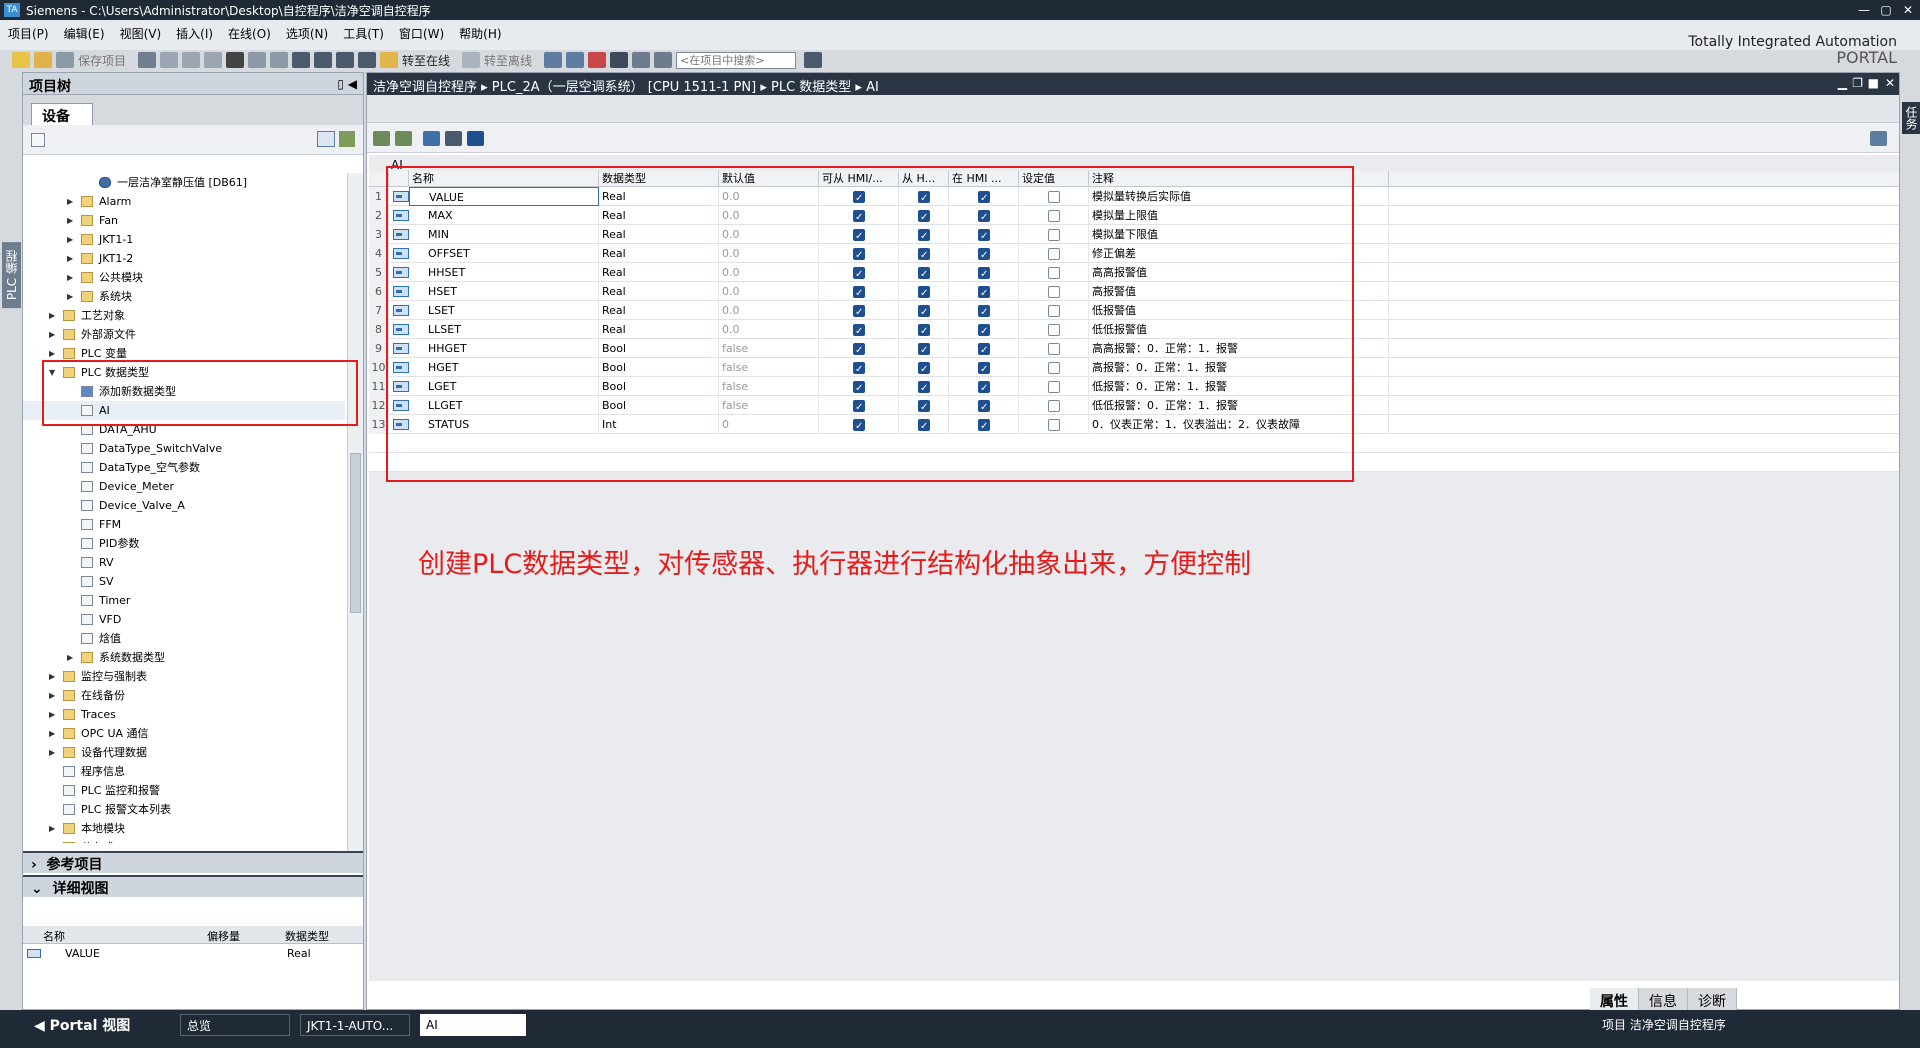 The width and height of the screenshot is (1920, 1048). Describe the element at coordinates (403, 138) in the screenshot. I see `add-row-icon` at that location.